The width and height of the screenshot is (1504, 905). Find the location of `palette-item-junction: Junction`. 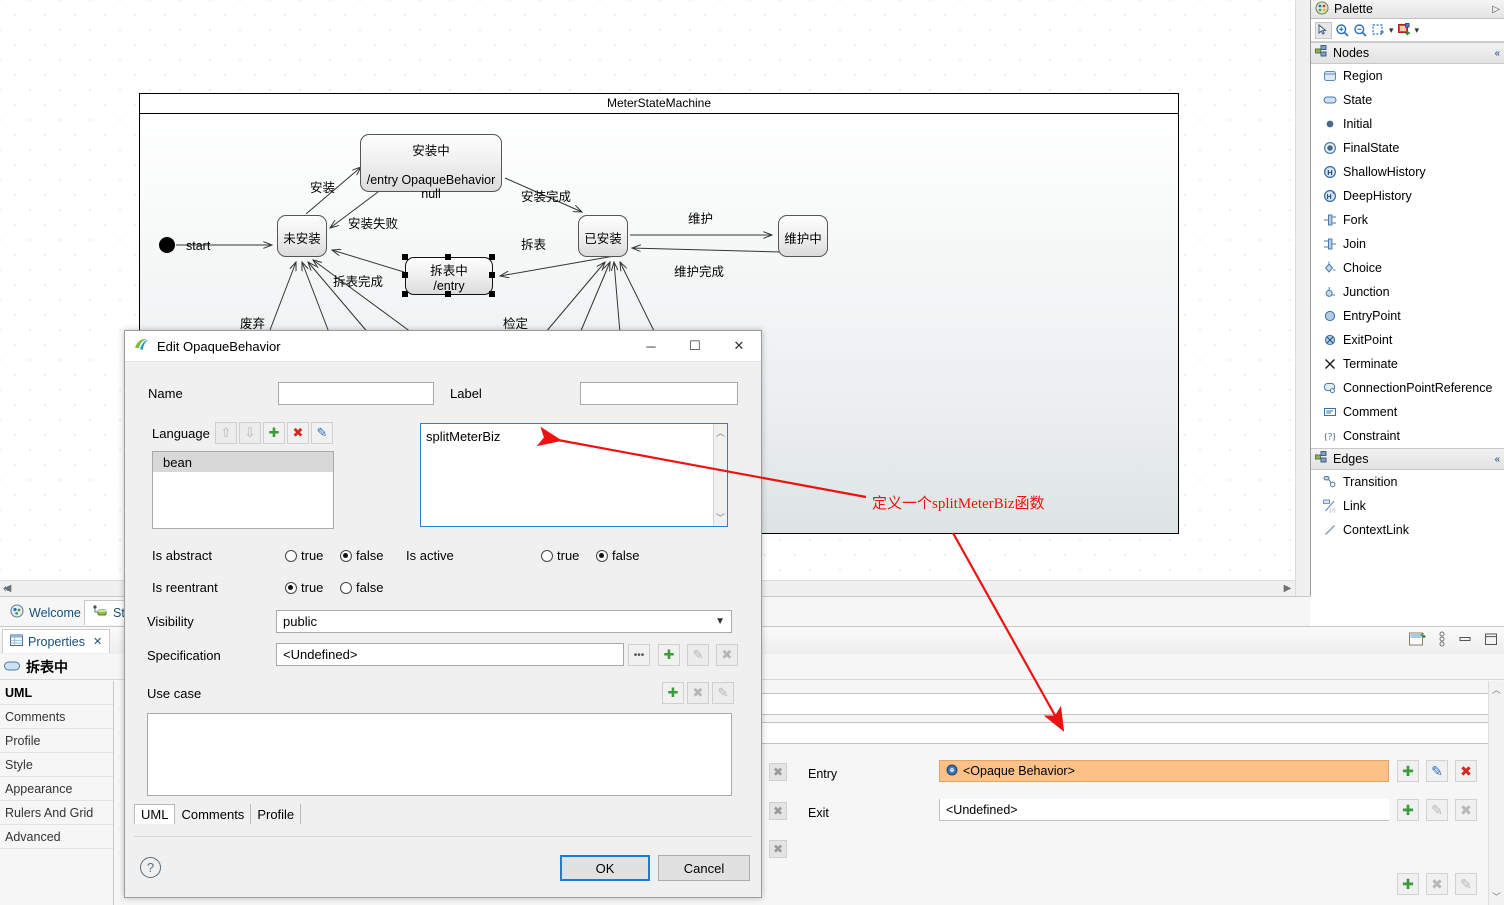

palette-item-junction: Junction is located at coordinates (1407, 292).